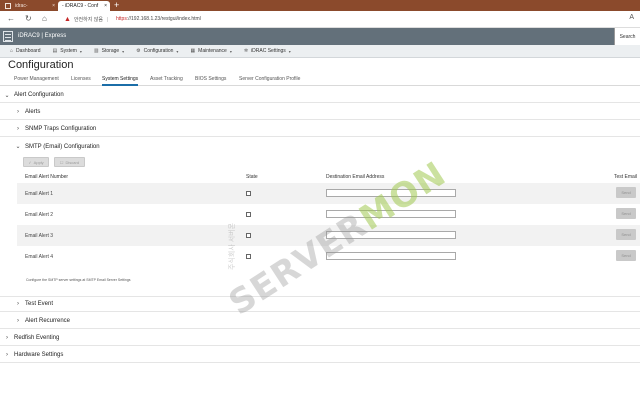  I want to click on read-aloud-icon: A, so click(631, 17).